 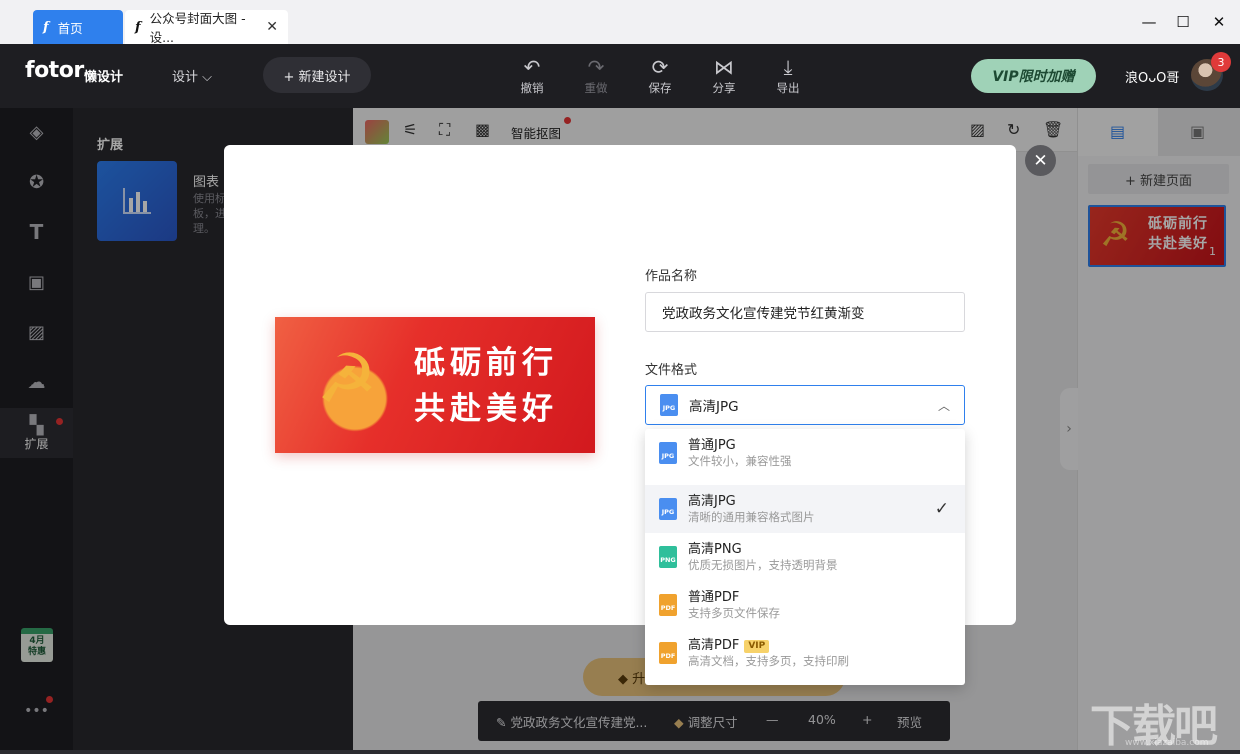 I want to click on format-option-hd-jpg: JPG 高清JPG 清晰的通用兼容格式图片 ✓, so click(x=805, y=509).